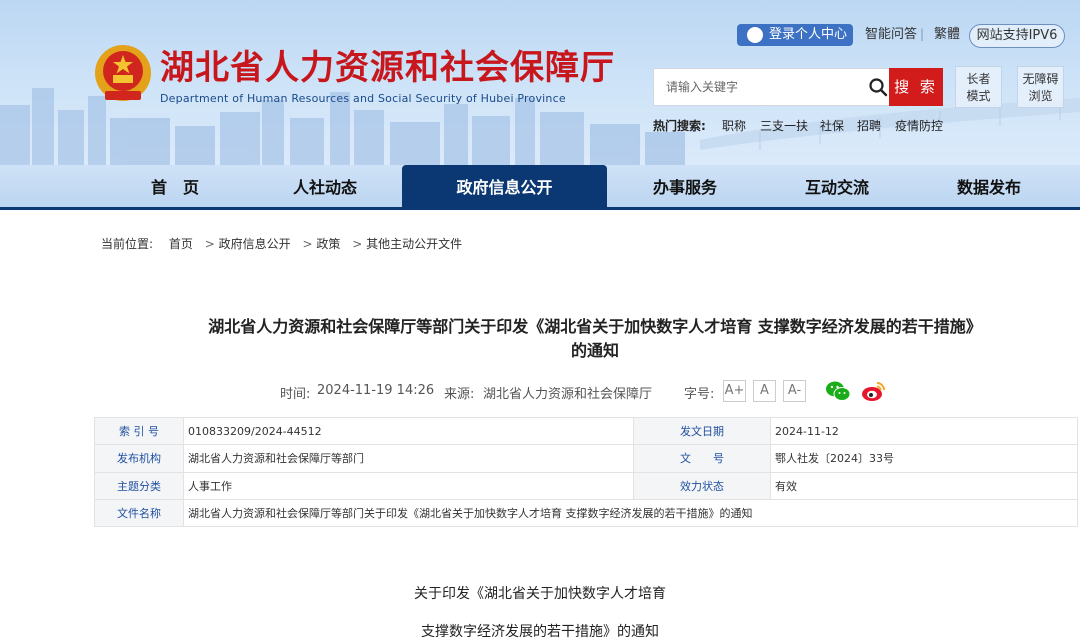  What do you see at coordinates (408, 458) in the screenshot?
I see `issuer-value: 湖北省人力资源和社会保障厅等部门` at bounding box center [408, 458].